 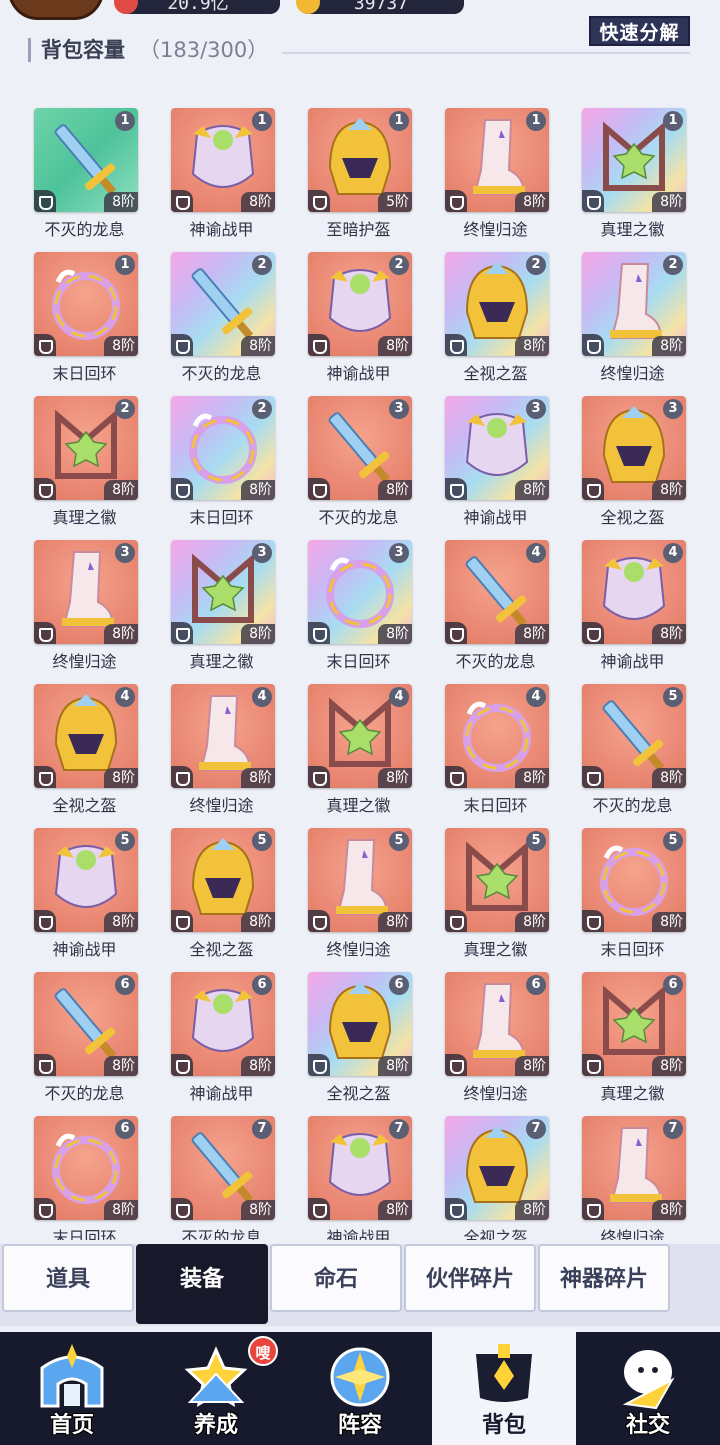 I want to click on inventory-slot: 1 8阶 神谕战甲, so click(x=221, y=164).